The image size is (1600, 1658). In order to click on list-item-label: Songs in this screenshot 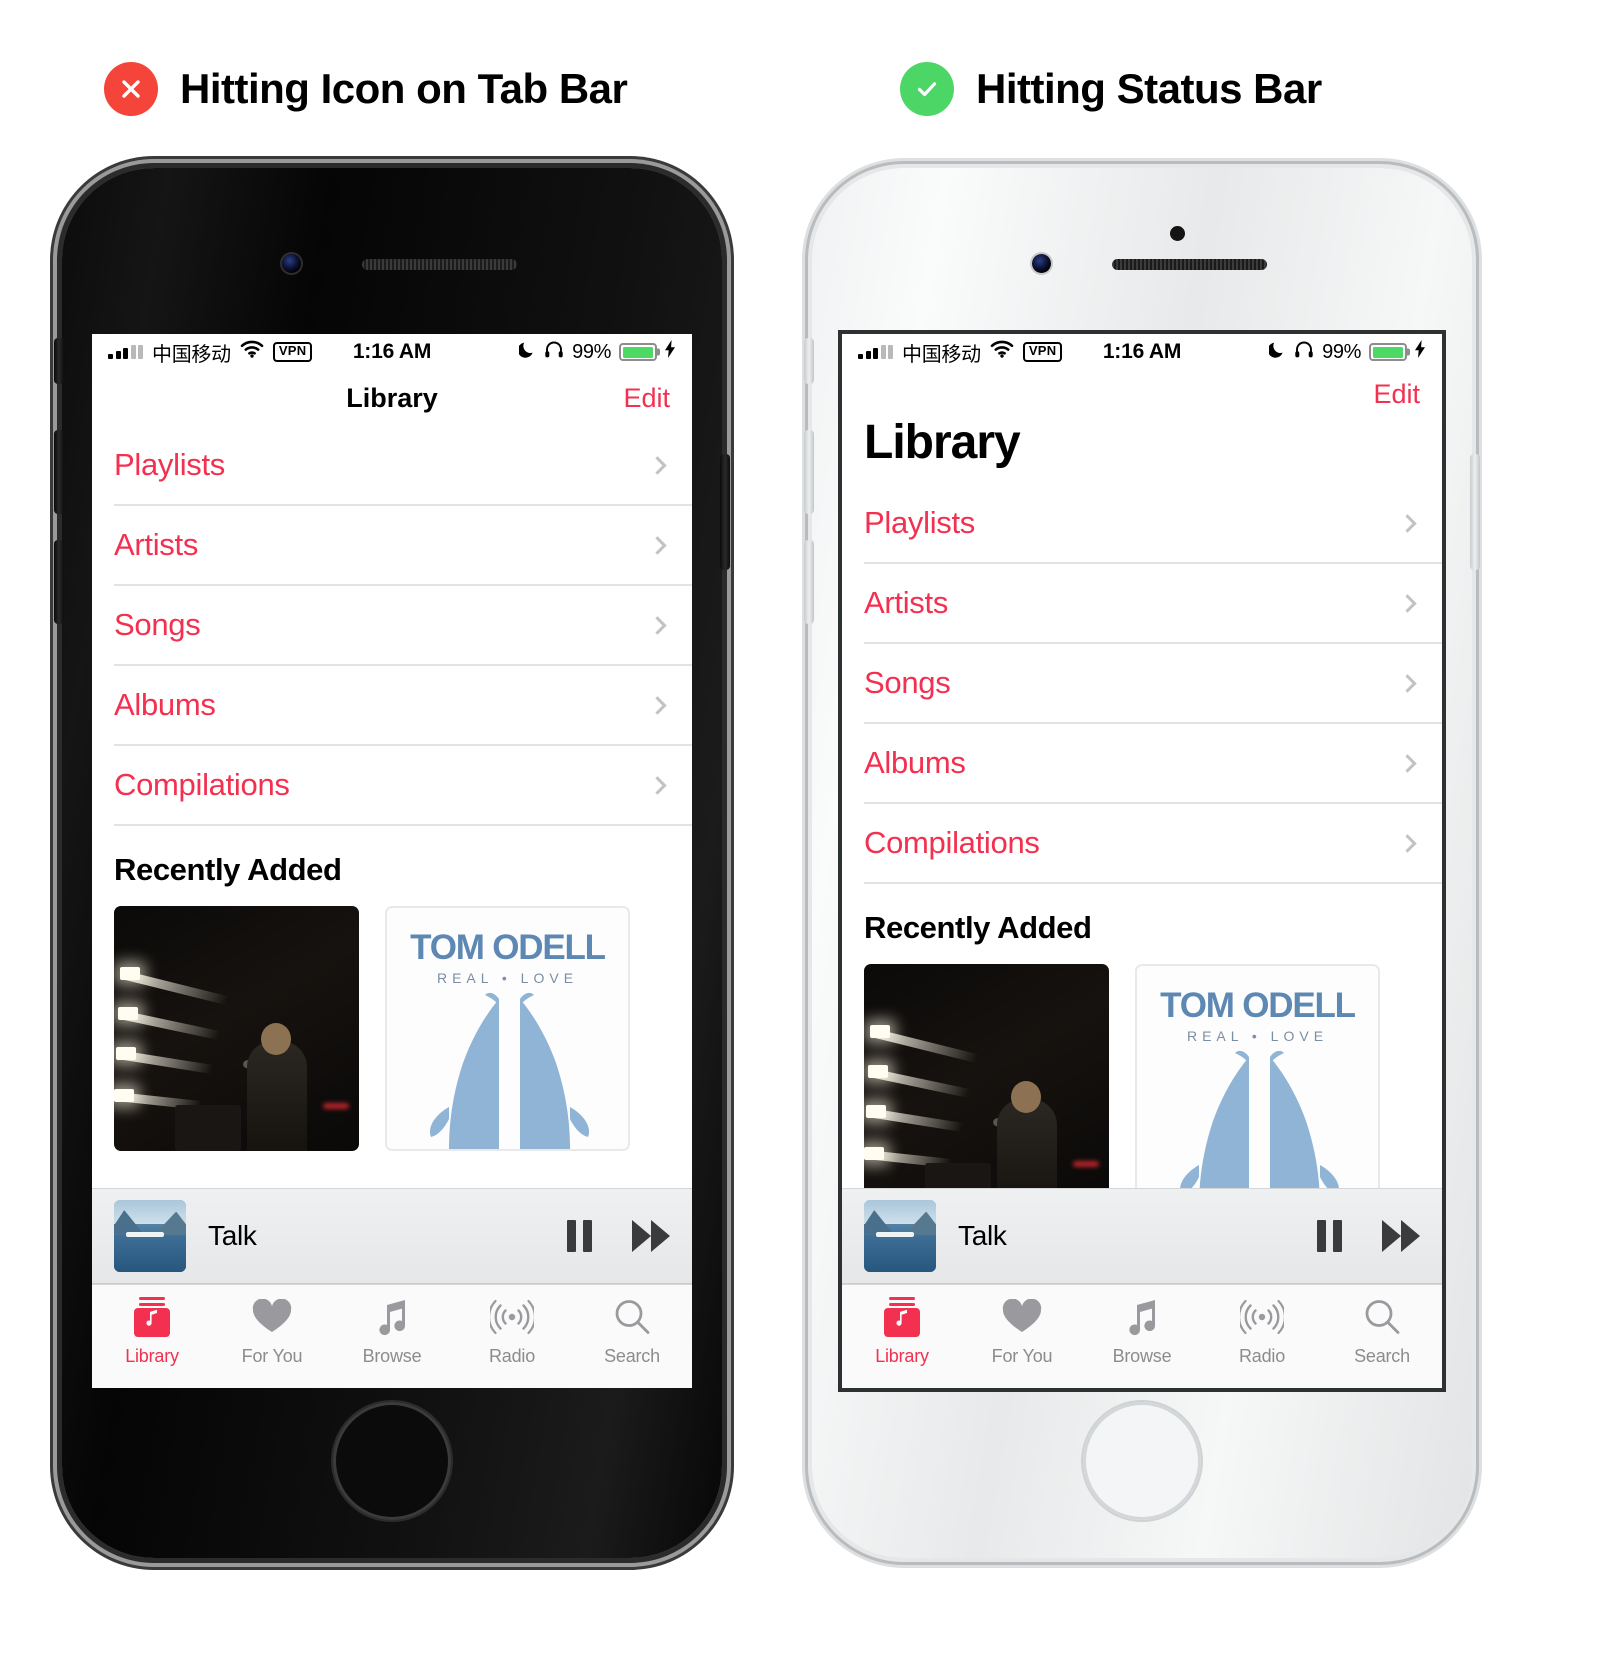, I will do `click(907, 683)`.